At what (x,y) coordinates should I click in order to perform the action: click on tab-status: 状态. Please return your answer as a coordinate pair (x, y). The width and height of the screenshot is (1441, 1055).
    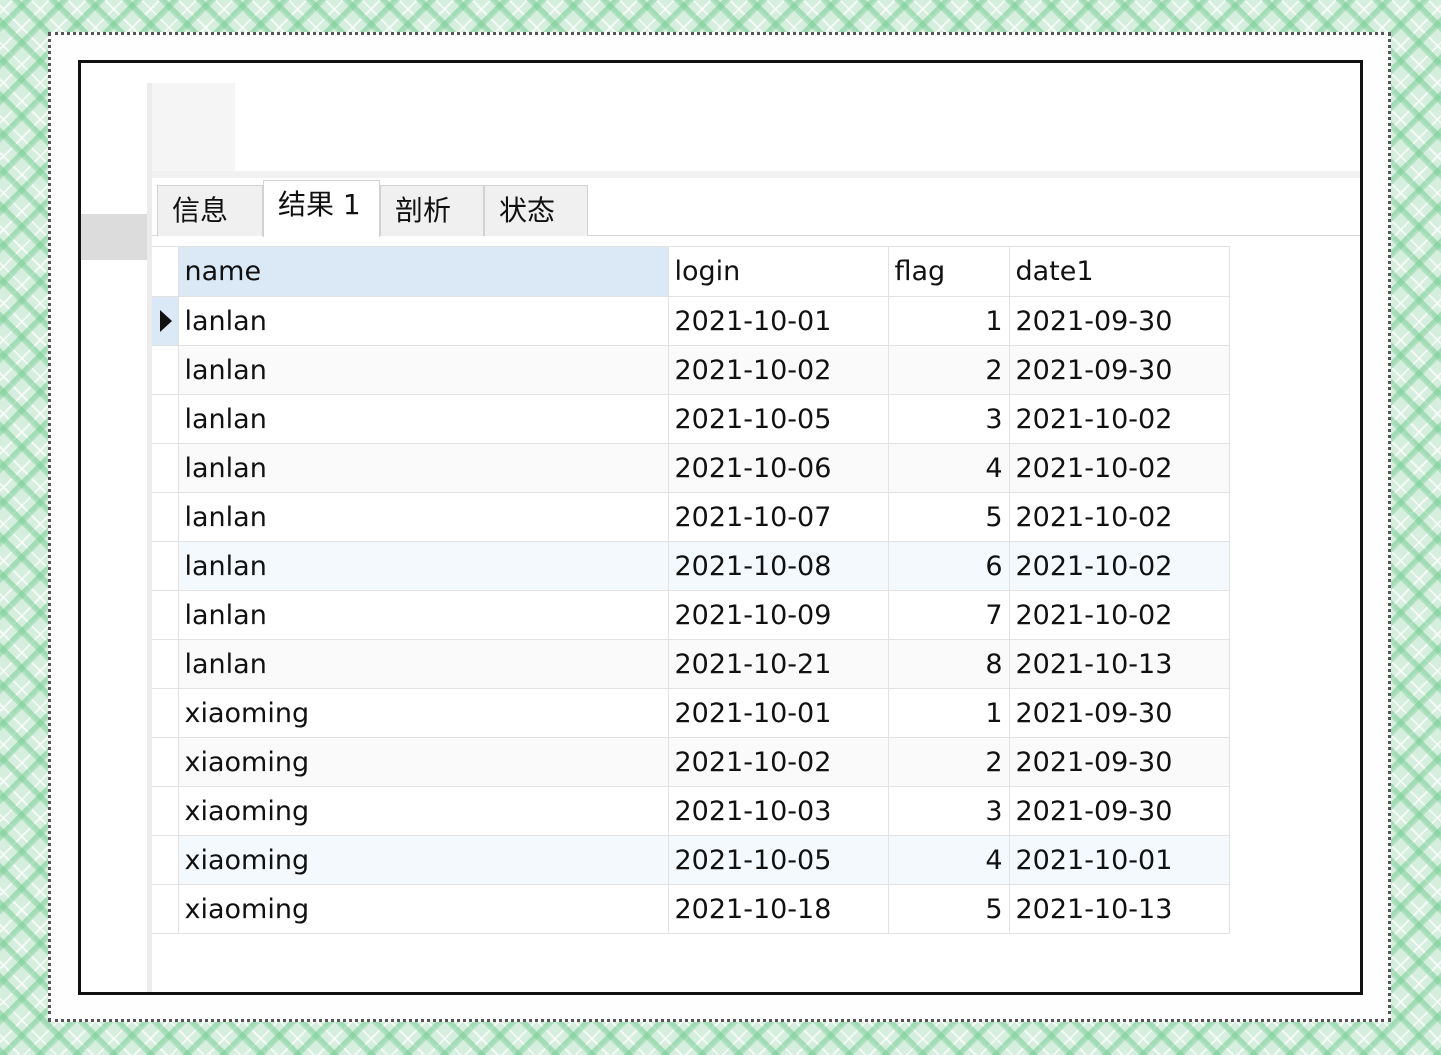
    Looking at the image, I should click on (536, 210).